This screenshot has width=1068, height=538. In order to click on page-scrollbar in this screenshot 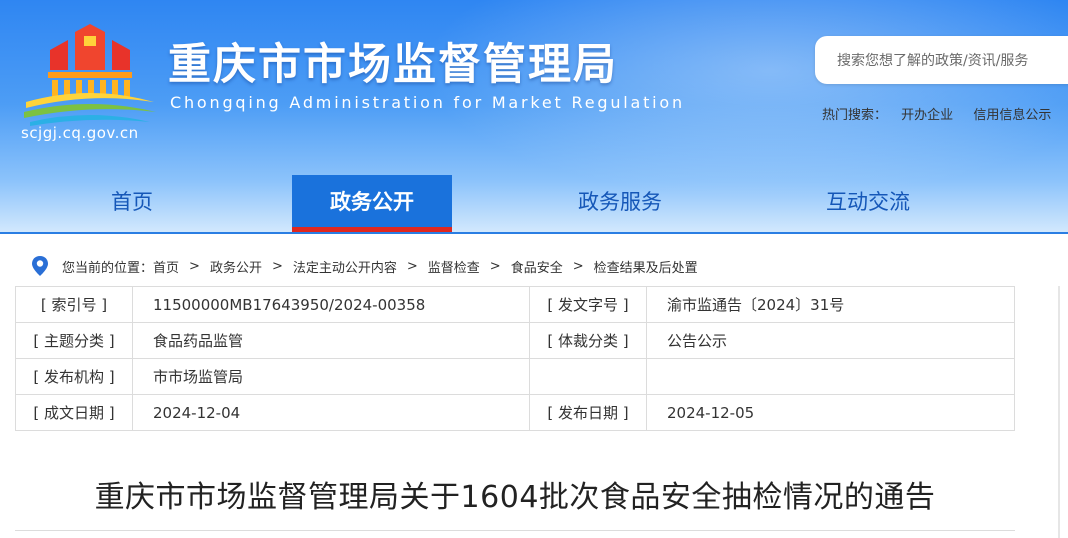, I will do `click(1059, 412)`.